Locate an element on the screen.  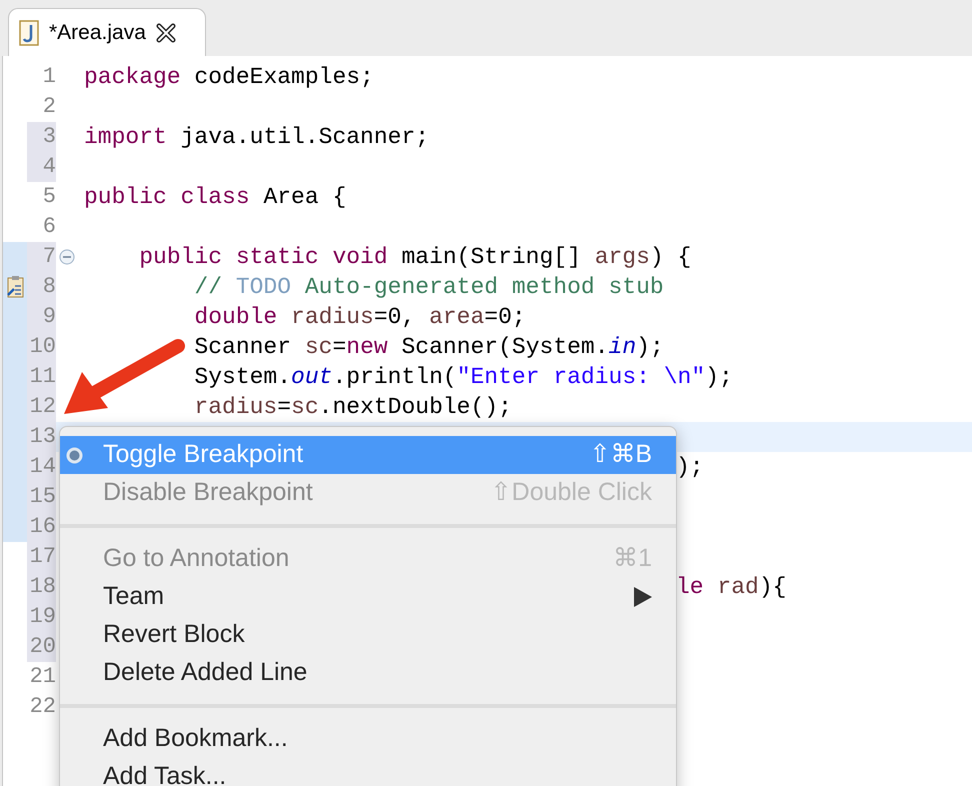
code-line: package codeExamples; is located at coordinates (229, 77).